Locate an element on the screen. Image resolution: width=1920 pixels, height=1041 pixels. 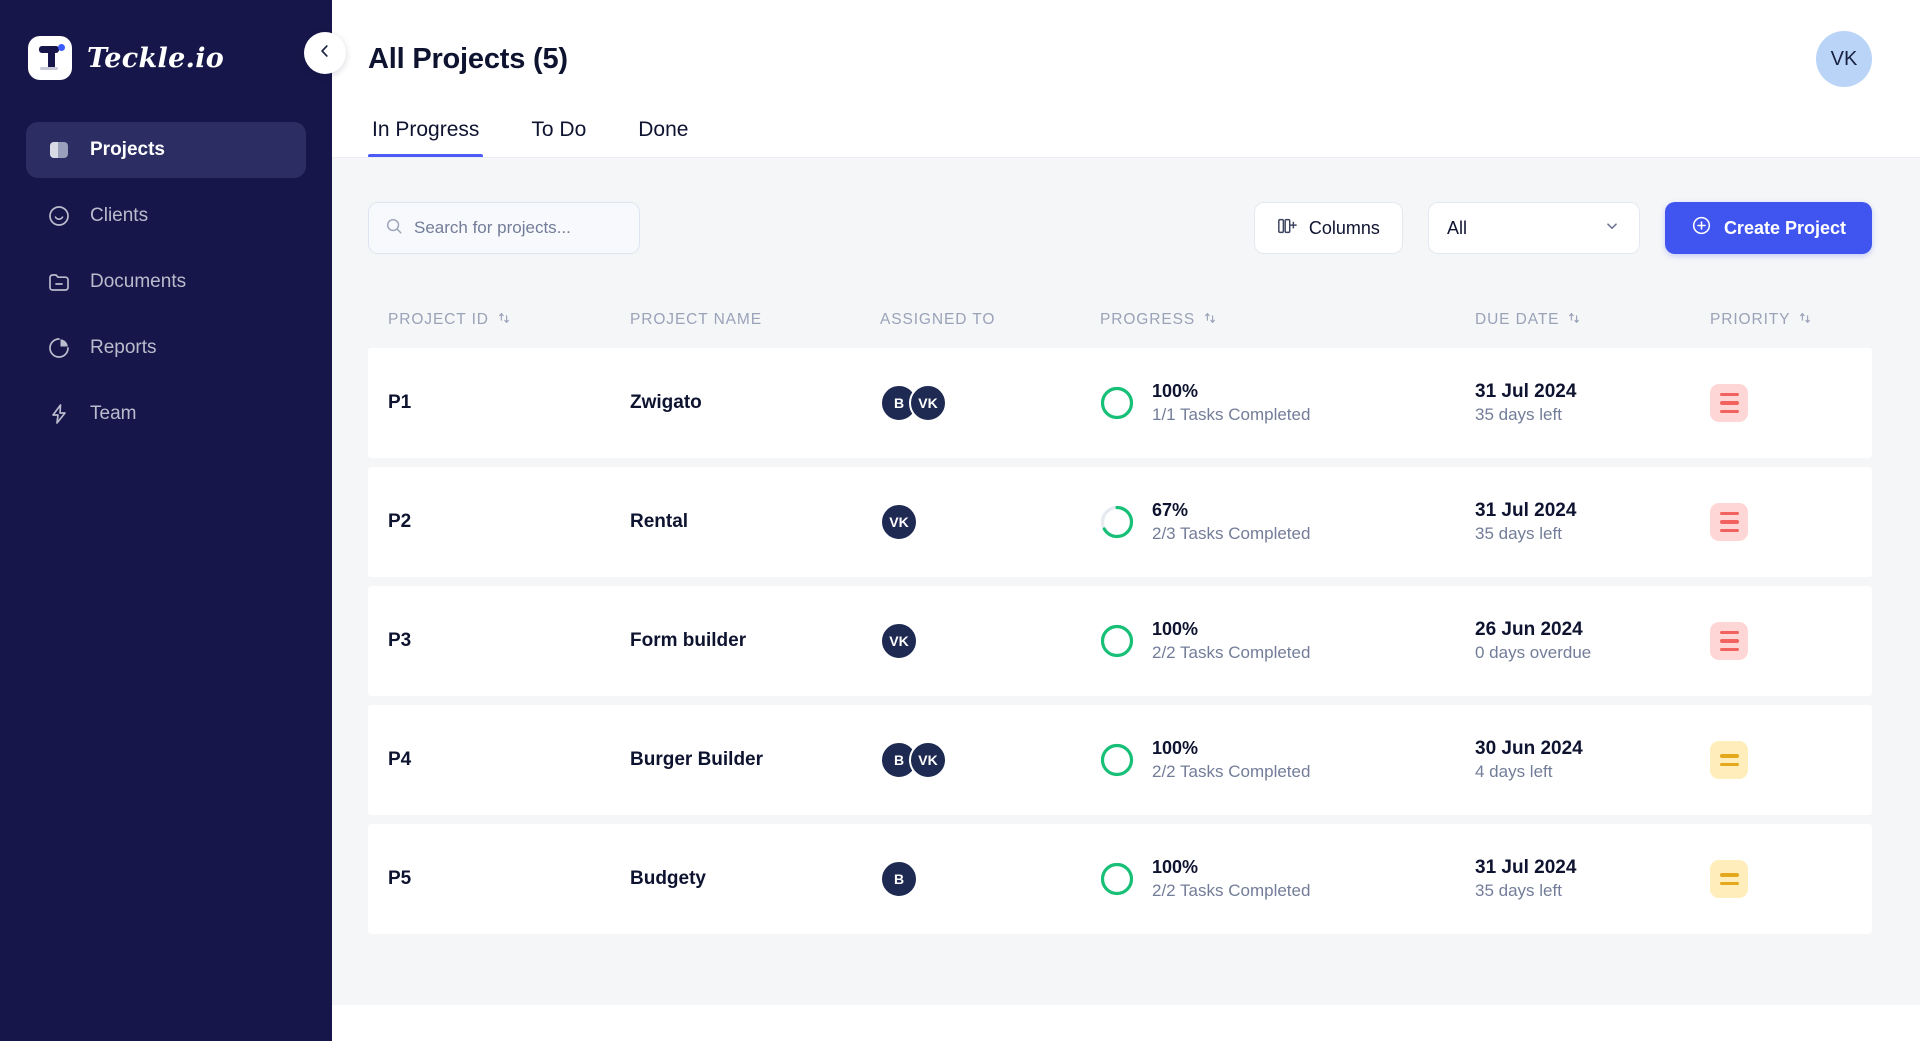
cell-project-name: Zwigato is located at coordinates (666, 402).